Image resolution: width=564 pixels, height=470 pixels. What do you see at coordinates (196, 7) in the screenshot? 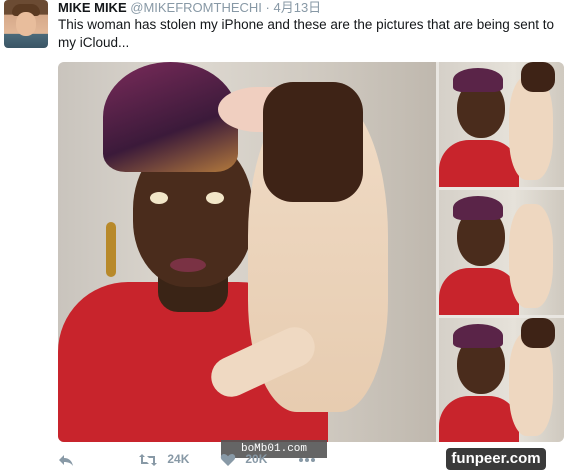
I see `author-handle: @MIKEFROMTHECHI` at bounding box center [196, 7].